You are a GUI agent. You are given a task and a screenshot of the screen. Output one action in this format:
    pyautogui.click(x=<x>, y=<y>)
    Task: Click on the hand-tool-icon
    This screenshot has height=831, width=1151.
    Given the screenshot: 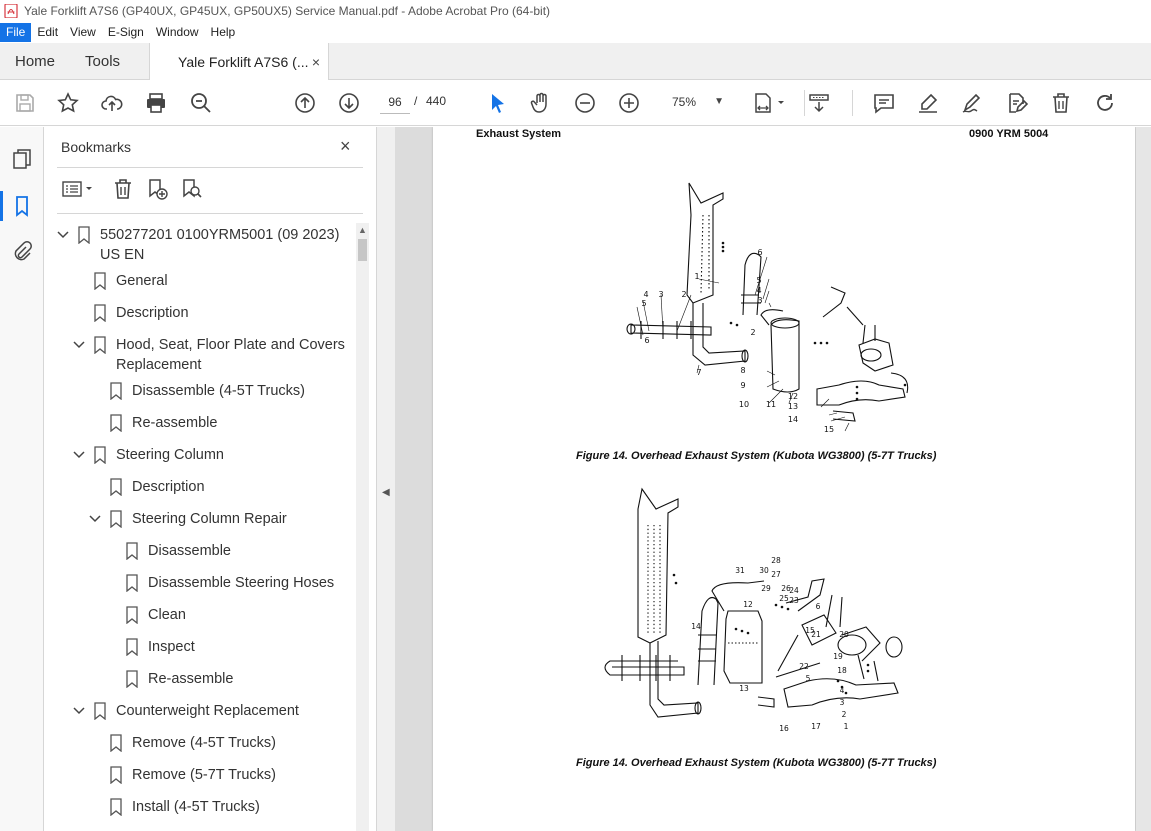 What is the action you would take?
    pyautogui.click(x=541, y=103)
    